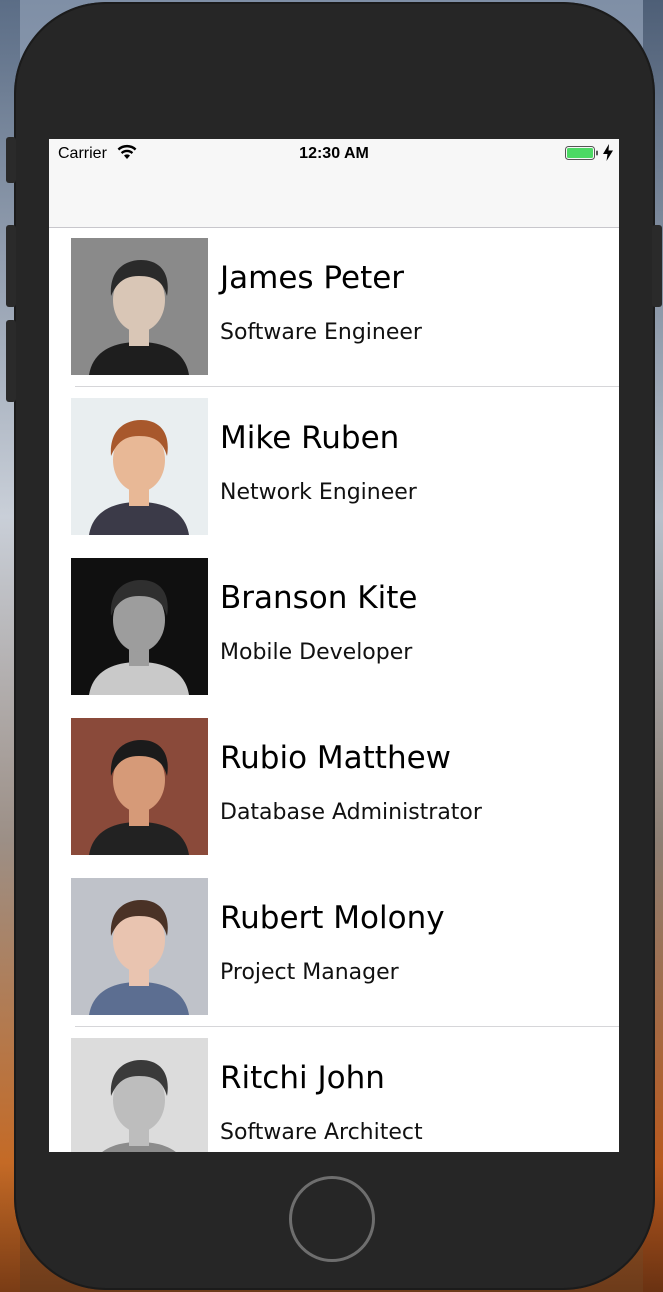 Image resolution: width=663 pixels, height=1292 pixels. Describe the element at coordinates (581, 153) in the screenshot. I see `battery-icon` at that location.